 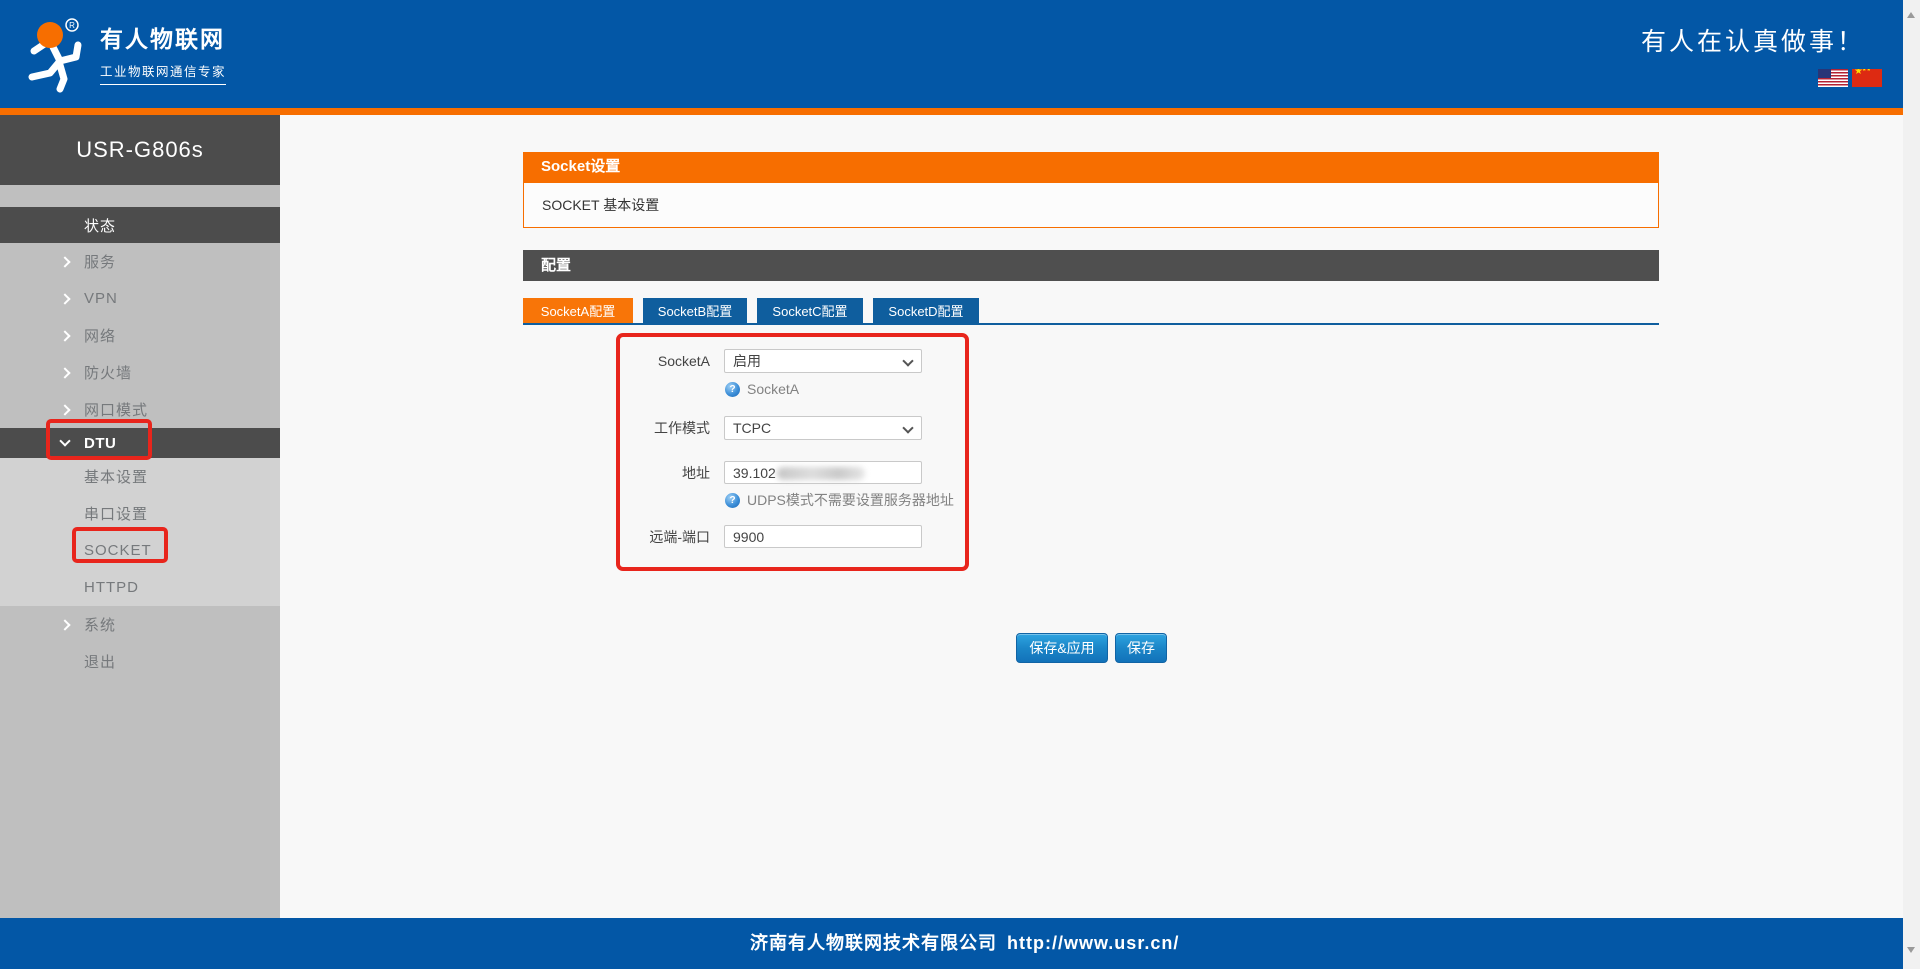 What do you see at coordinates (823, 536) in the screenshot?
I see `remote-port-input: 9900` at bounding box center [823, 536].